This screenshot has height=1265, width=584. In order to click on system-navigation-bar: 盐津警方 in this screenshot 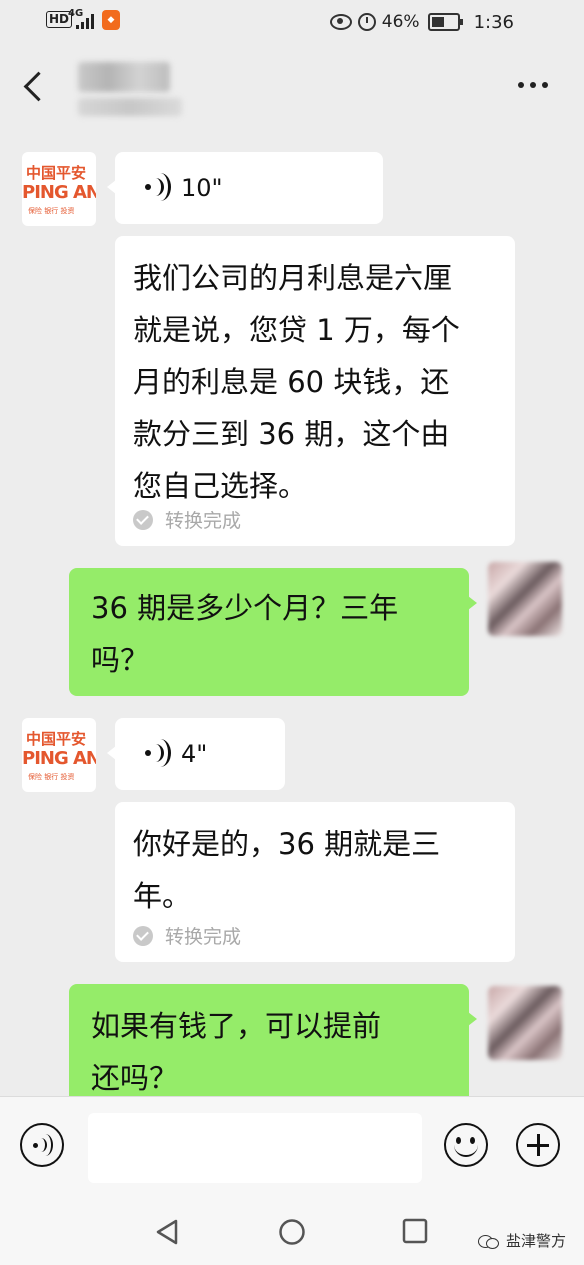, I will do `click(292, 1230)`.